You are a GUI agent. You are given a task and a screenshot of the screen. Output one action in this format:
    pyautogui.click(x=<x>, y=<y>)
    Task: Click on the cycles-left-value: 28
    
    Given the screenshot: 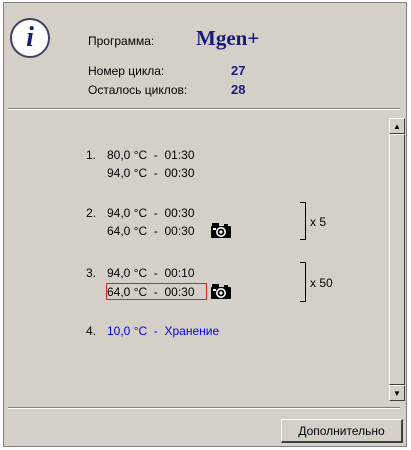 What is the action you would take?
    pyautogui.click(x=238, y=89)
    